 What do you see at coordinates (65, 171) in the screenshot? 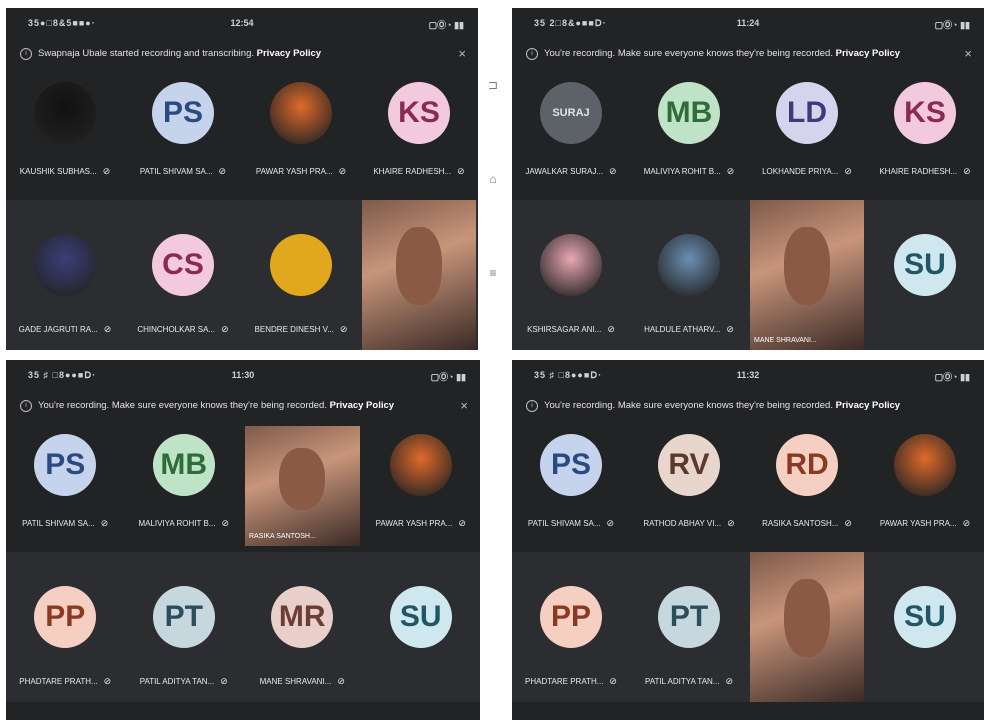
I see `participant-name-row: KAUSHIK SUBHAS... ⊘` at bounding box center [65, 171].